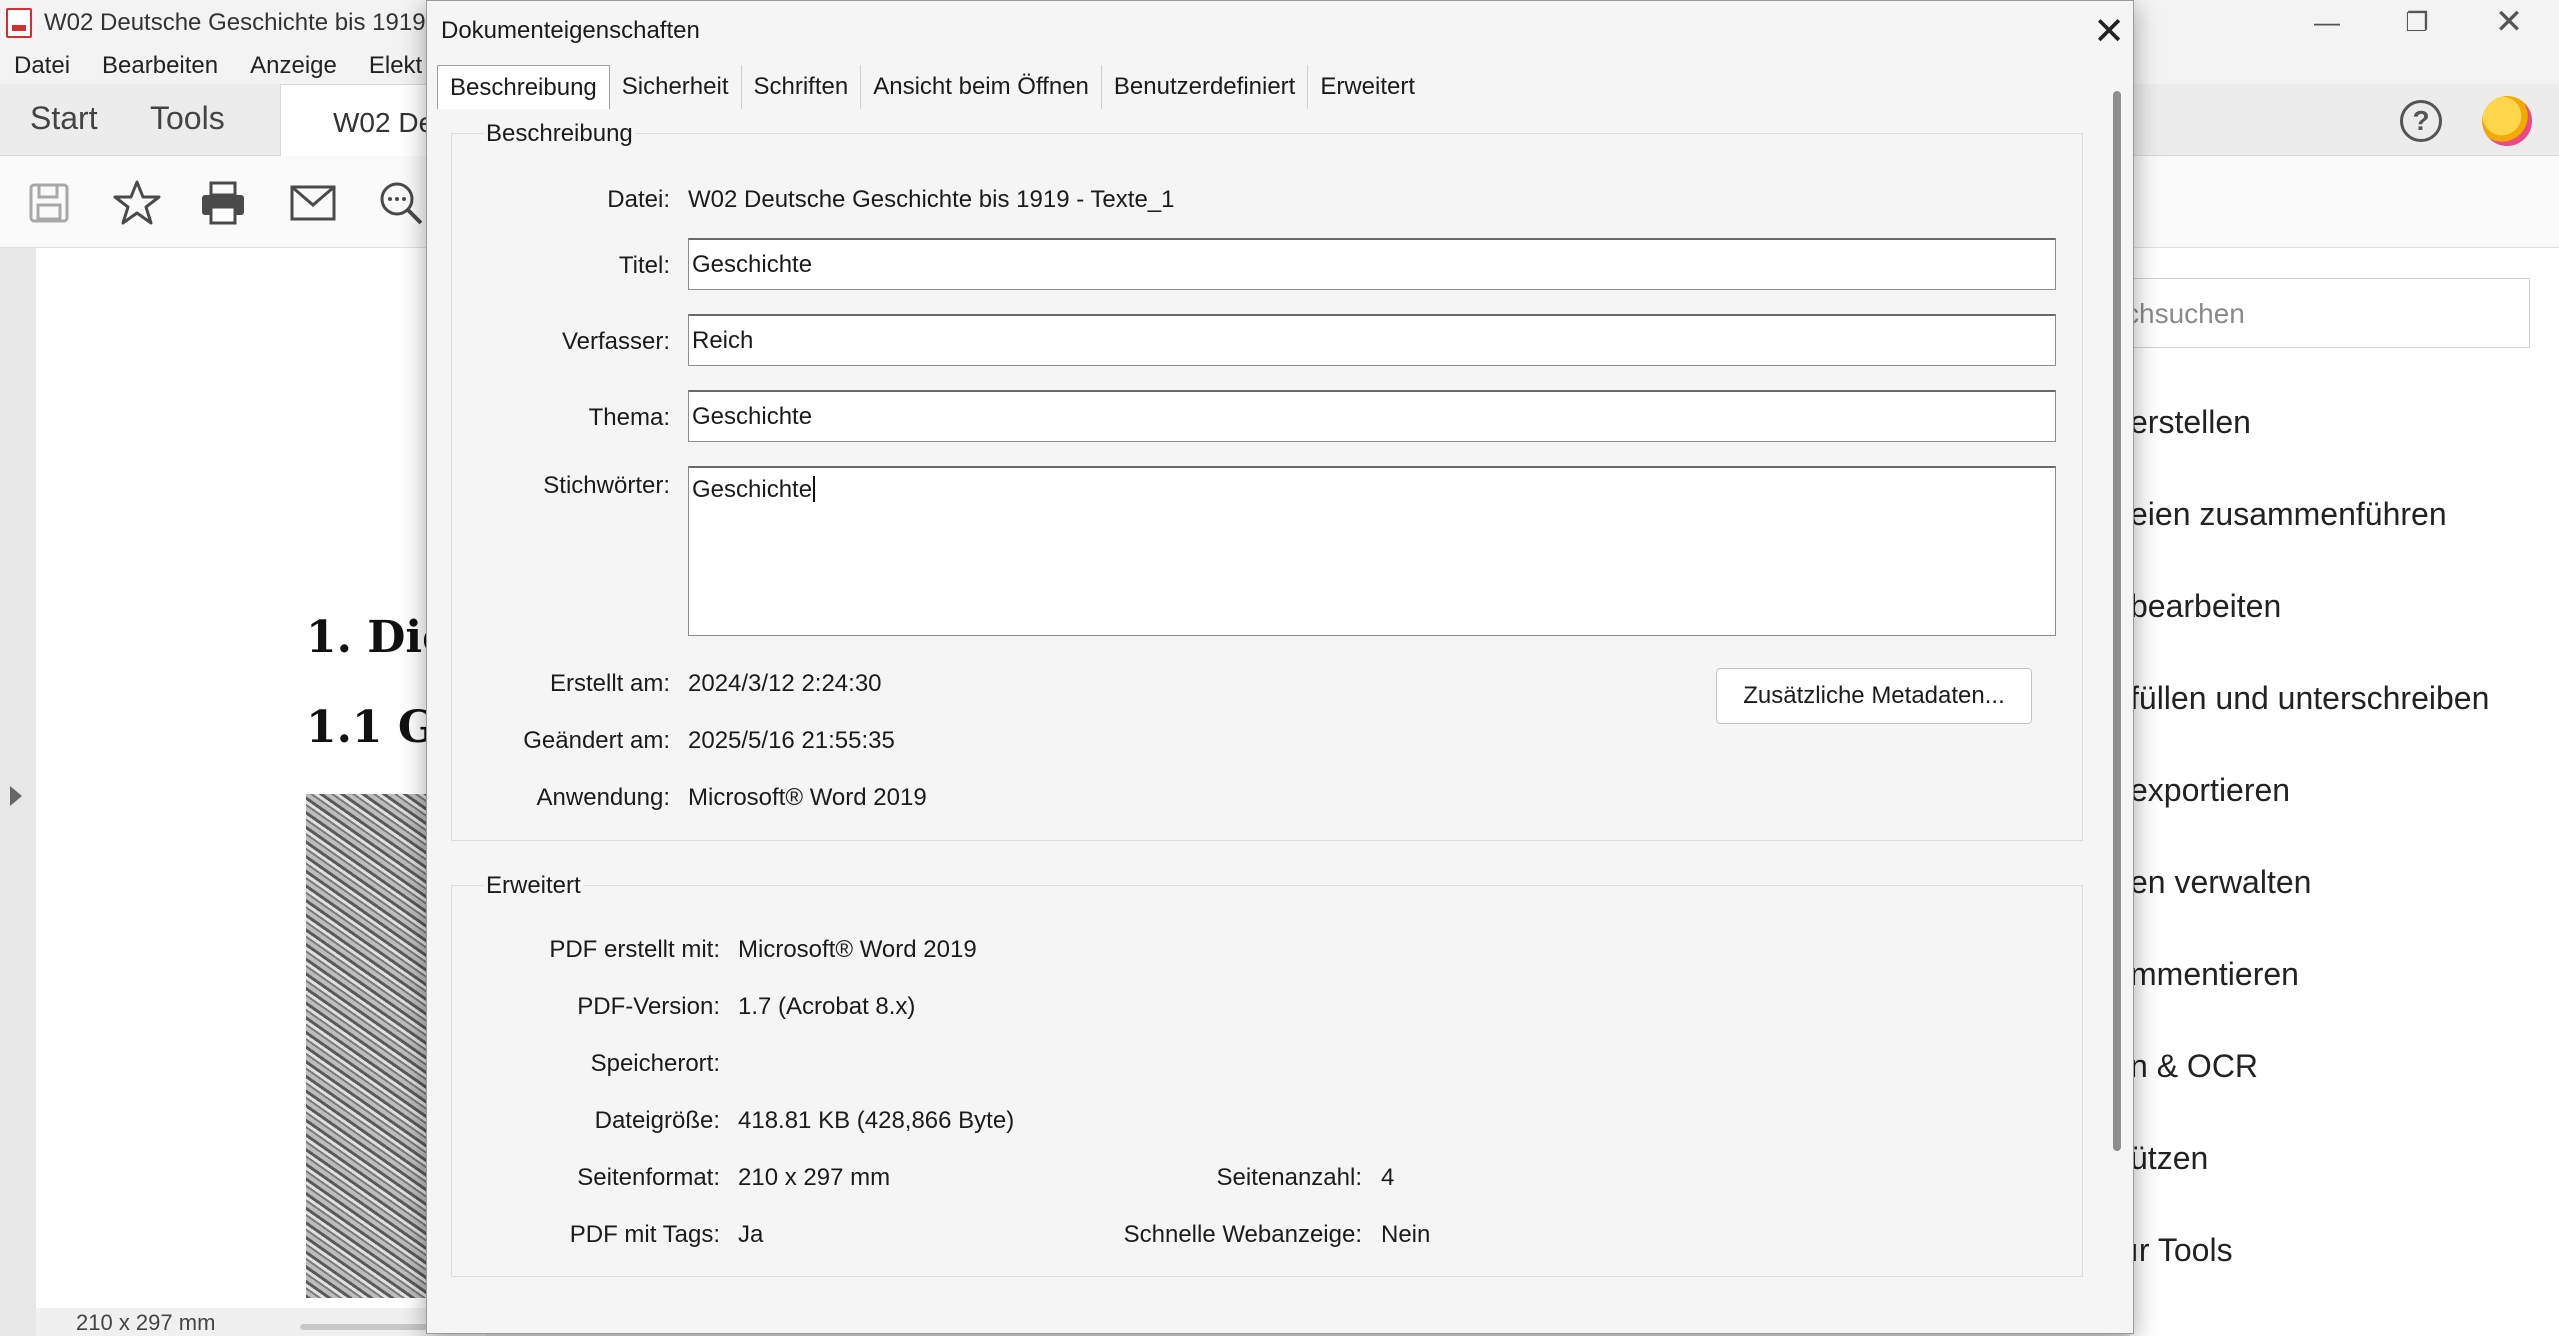 The height and width of the screenshot is (1336, 2559). I want to click on dialog-vertical-scrollbar, so click(2117, 621).